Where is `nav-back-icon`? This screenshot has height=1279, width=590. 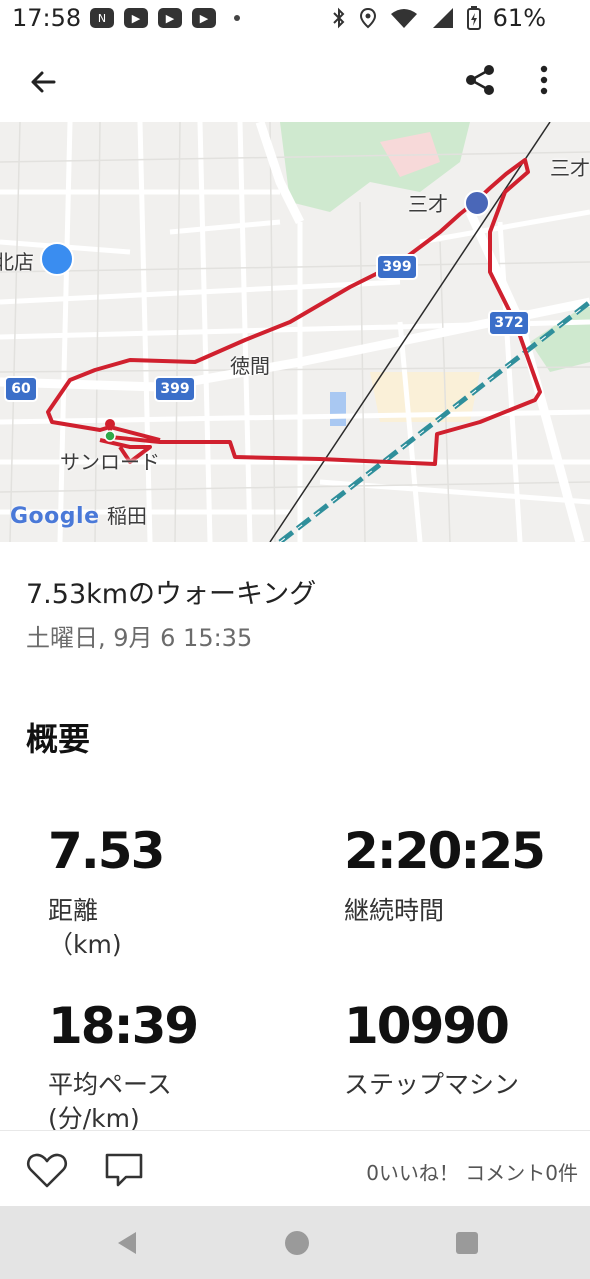 nav-back-icon is located at coordinates (127, 1243).